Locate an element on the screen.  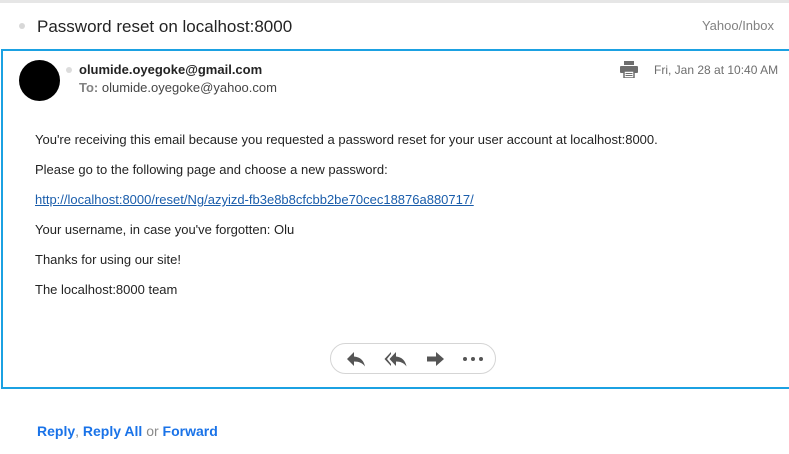
sender-status-dot-icon is located at coordinates (69, 70).